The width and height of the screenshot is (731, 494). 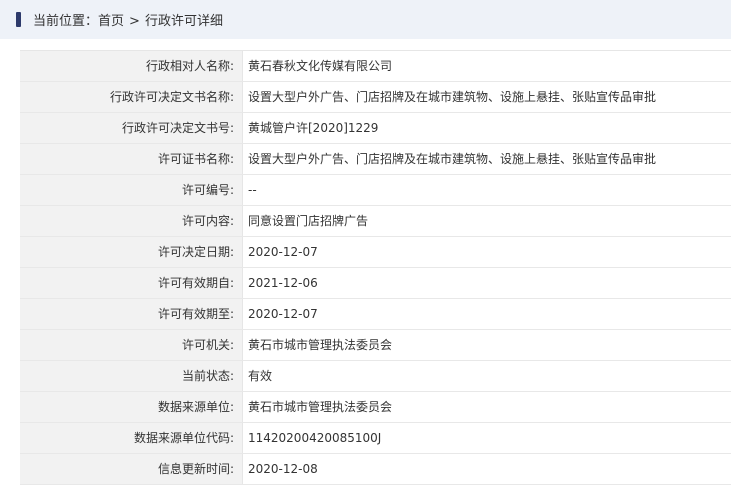 I want to click on row-label: 数据来源单位:, so click(x=131, y=407).